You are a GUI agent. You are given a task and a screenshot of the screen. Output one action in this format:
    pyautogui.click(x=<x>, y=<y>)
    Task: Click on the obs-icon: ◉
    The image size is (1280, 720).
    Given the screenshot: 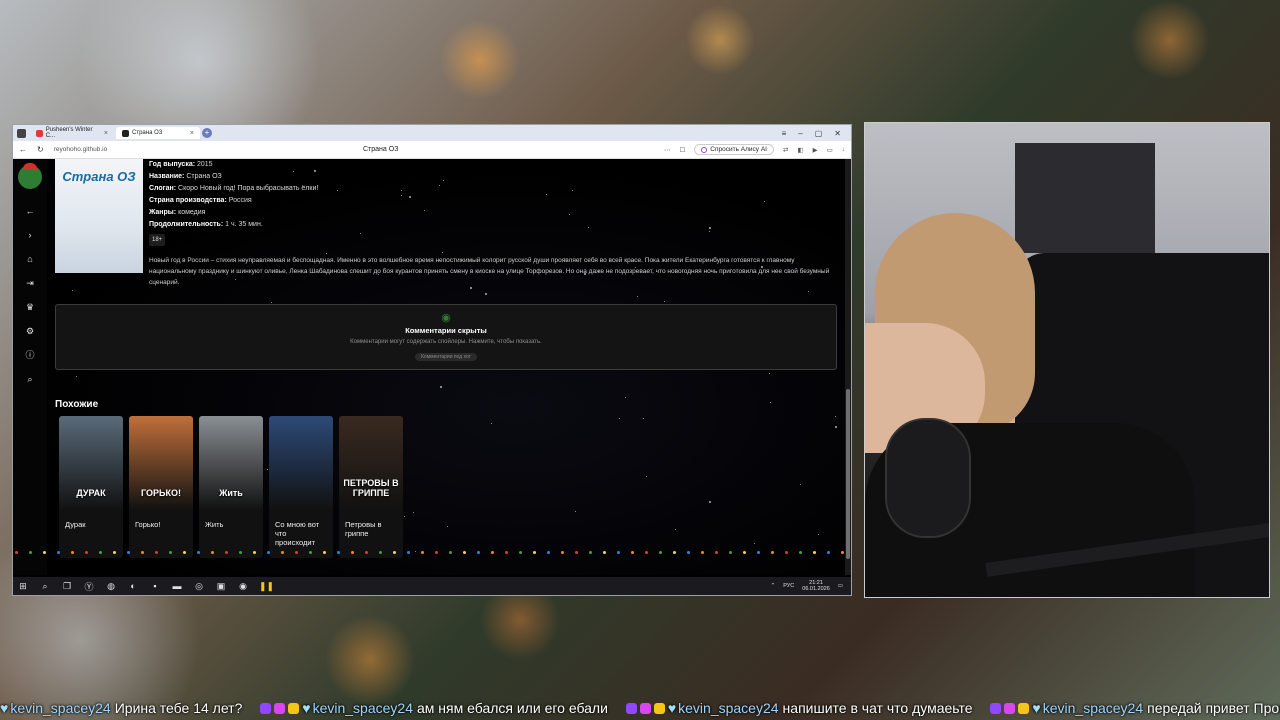 What is the action you would take?
    pyautogui.click(x=243, y=586)
    